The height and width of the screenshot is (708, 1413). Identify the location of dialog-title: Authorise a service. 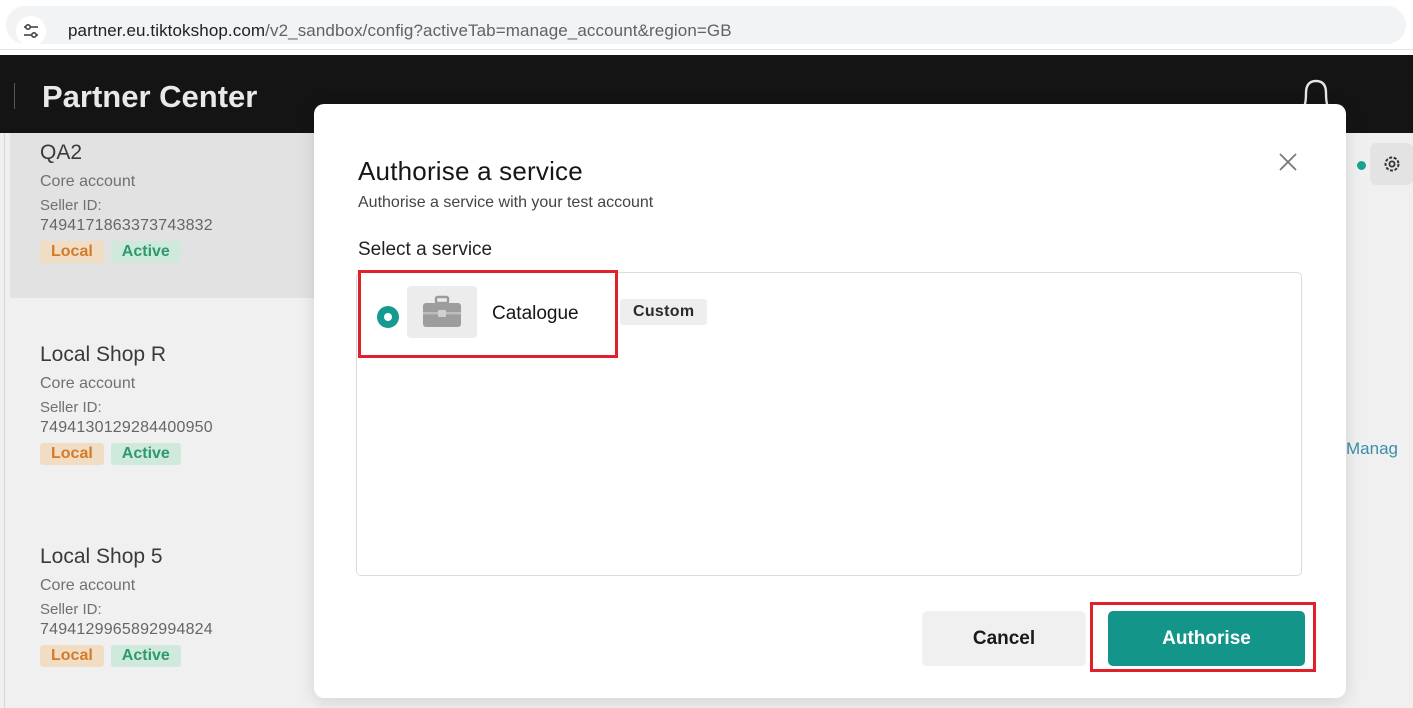
(470, 171).